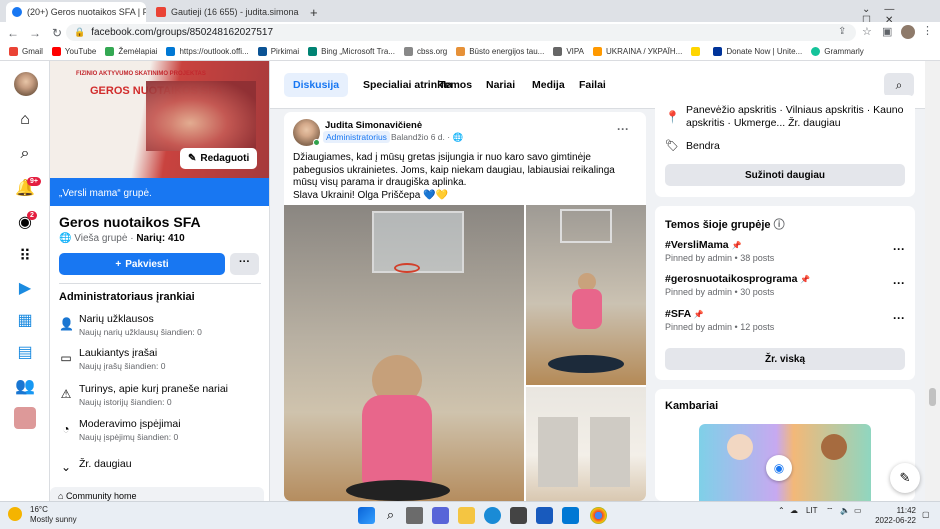 The width and height of the screenshot is (940, 529). What do you see at coordinates (127, 297) in the screenshot?
I see `admin-tools-title: Administratoriaus įrankiai` at bounding box center [127, 297].